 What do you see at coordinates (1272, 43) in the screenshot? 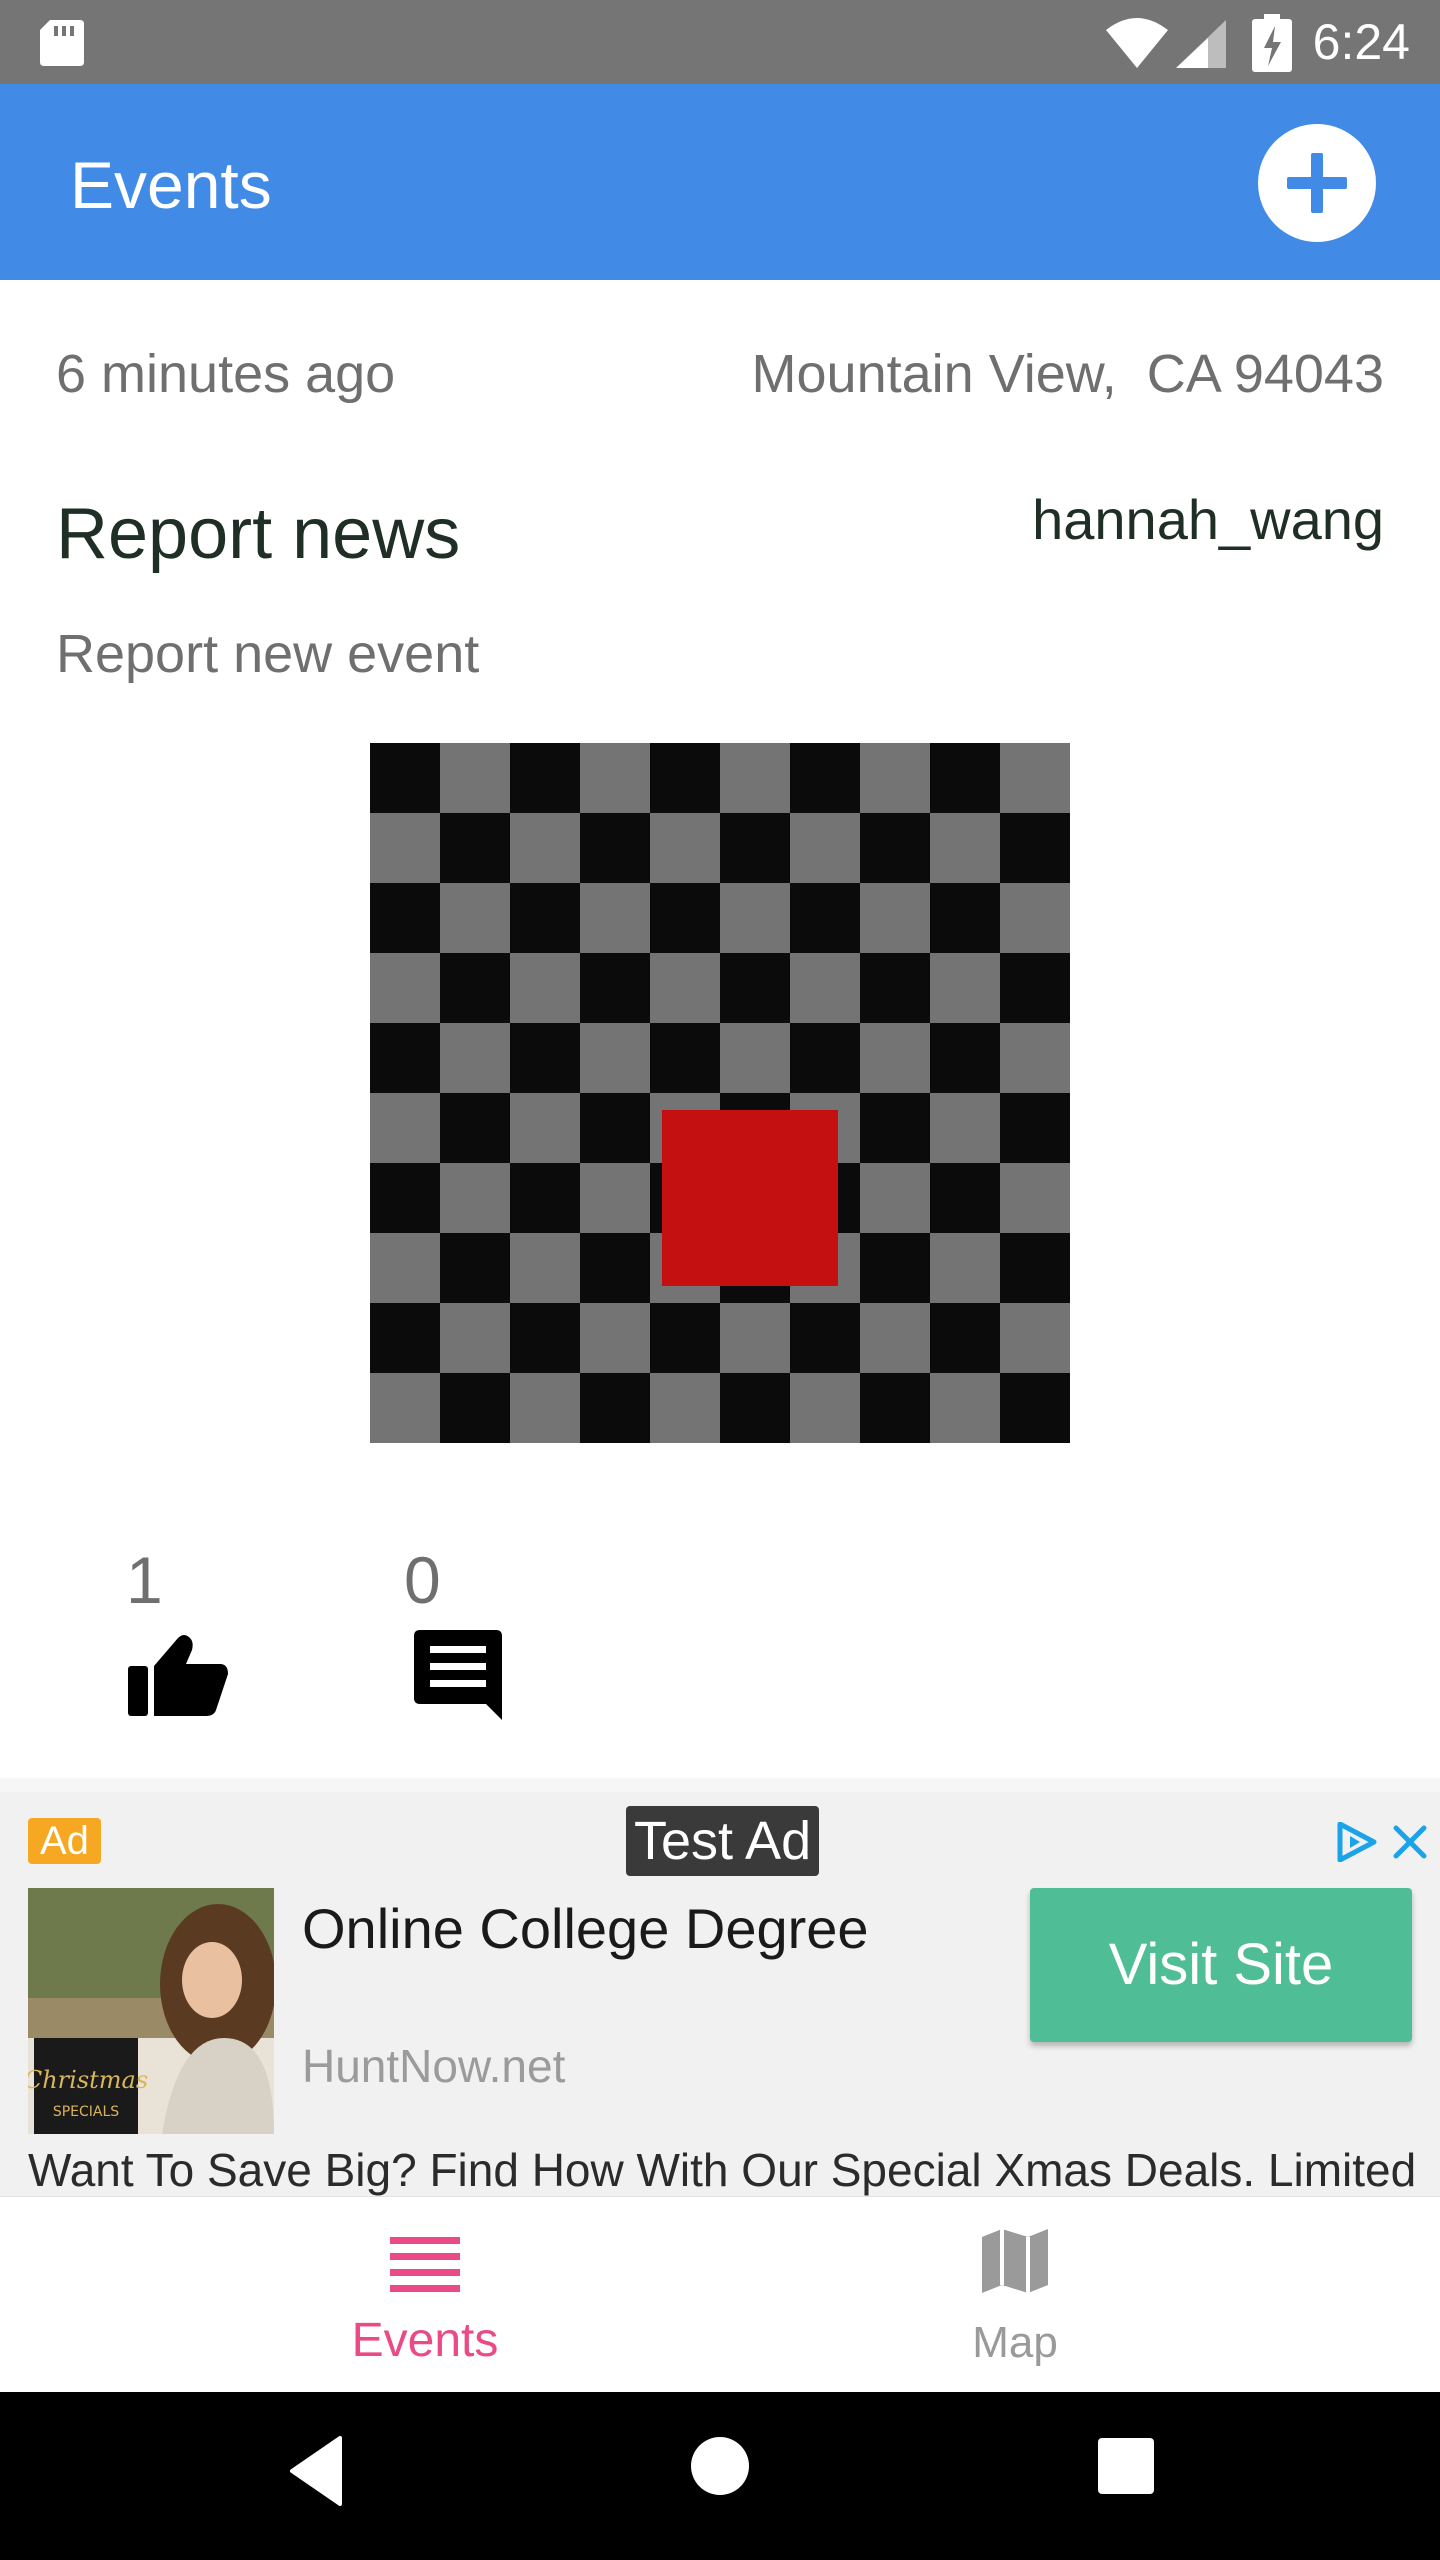
I see `battery-charging-icon` at bounding box center [1272, 43].